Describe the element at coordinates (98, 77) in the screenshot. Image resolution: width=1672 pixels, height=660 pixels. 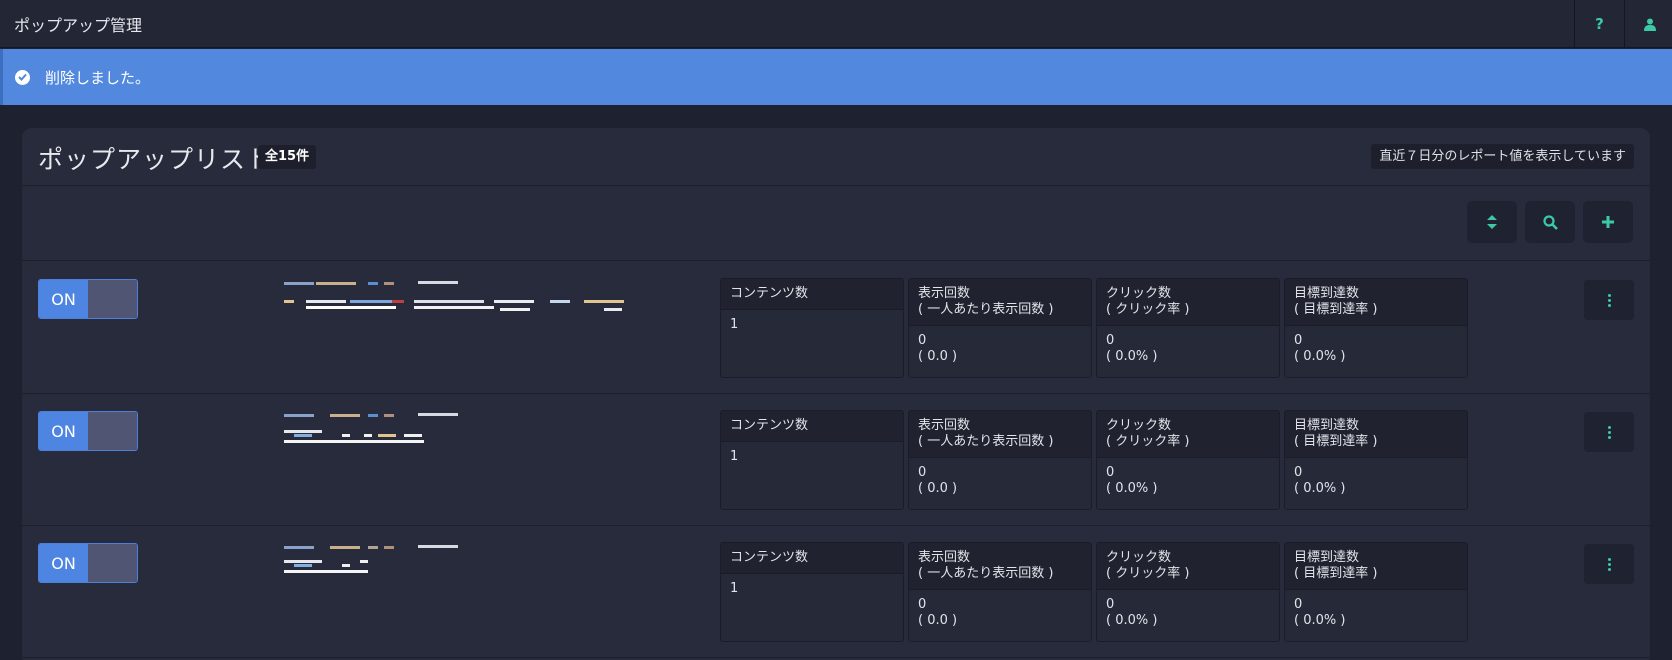
I see `alert-message: 削除しました。` at that location.